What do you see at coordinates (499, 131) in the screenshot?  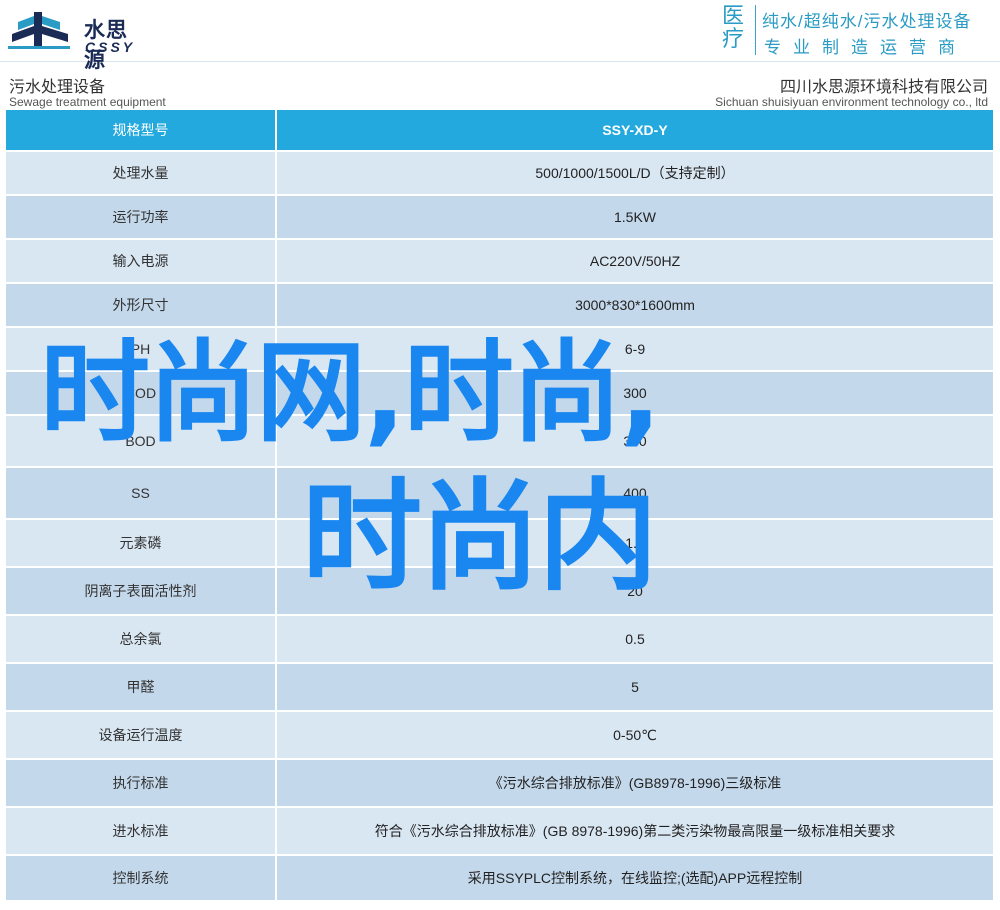 I see `table-header-row: 规格型号 SSY-XD-Y` at bounding box center [499, 131].